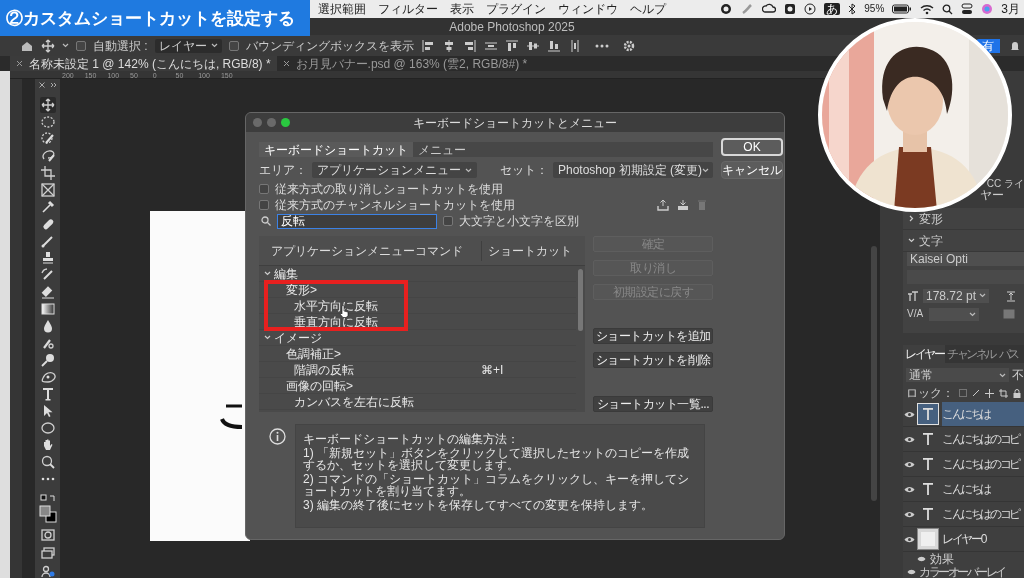 This screenshot has width=1024, height=578. I want to click on dialog-tab: キーボードショートカット, so click(336, 149).